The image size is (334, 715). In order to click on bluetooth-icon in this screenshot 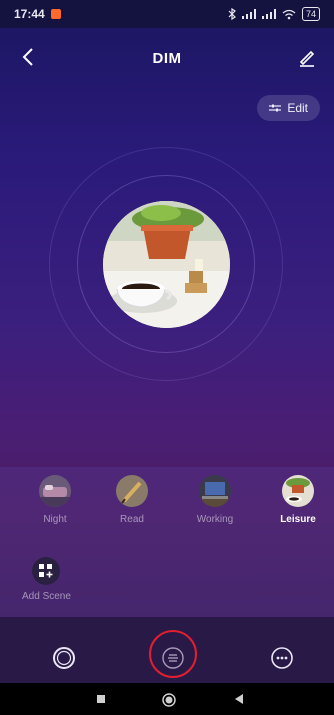, I will do `click(232, 14)`.